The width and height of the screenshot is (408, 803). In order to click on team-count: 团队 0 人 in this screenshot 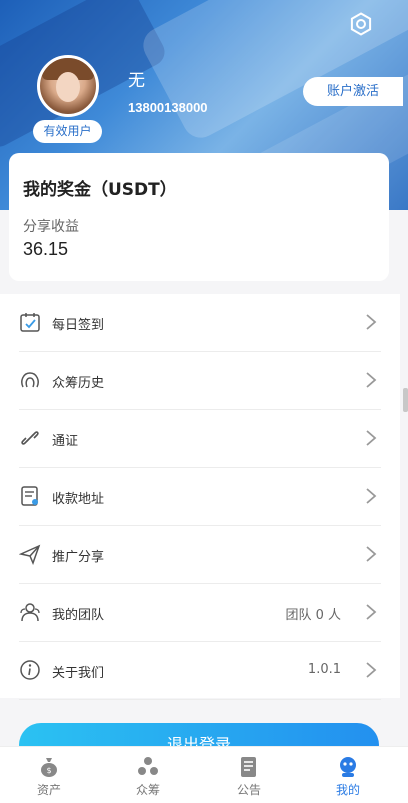, I will do `click(313, 615)`.